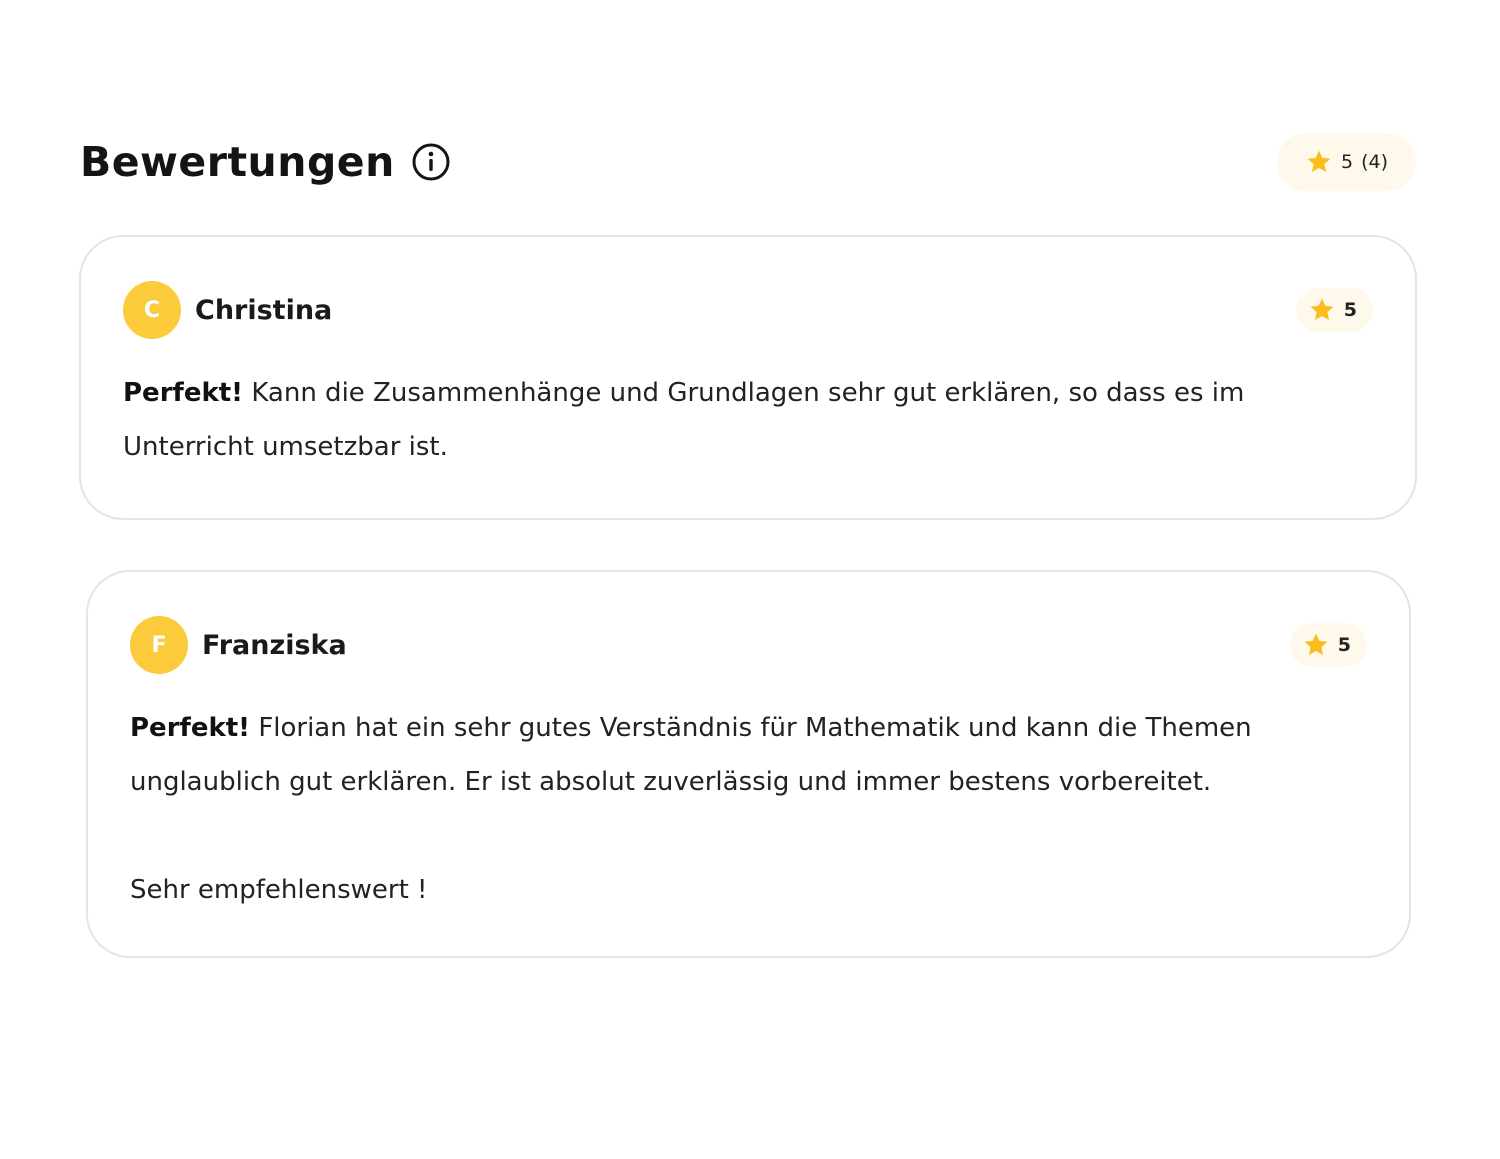 This screenshot has width=1500, height=1159. Describe the element at coordinates (748, 162) in the screenshot. I see `reviews-header: Bewertungen 5 (4)` at that location.